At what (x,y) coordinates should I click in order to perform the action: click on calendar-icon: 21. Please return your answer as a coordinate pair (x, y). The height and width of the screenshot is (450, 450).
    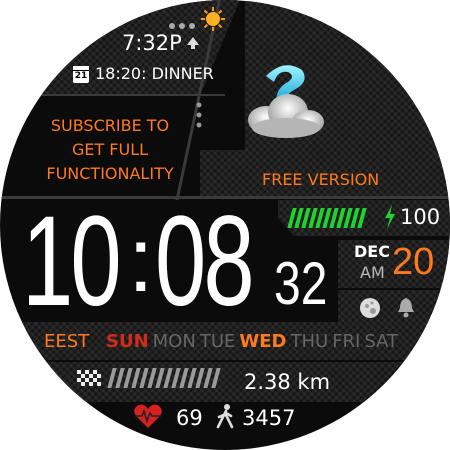
    Looking at the image, I should click on (81, 74).